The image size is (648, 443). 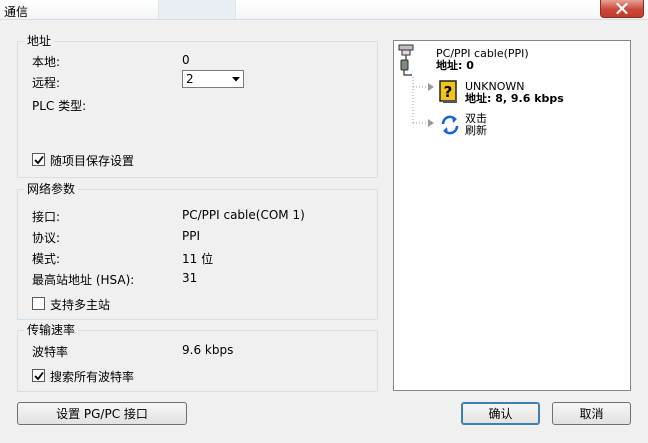 What do you see at coordinates (46, 238) in the screenshot?
I see `protocol-label: 协议:` at bounding box center [46, 238].